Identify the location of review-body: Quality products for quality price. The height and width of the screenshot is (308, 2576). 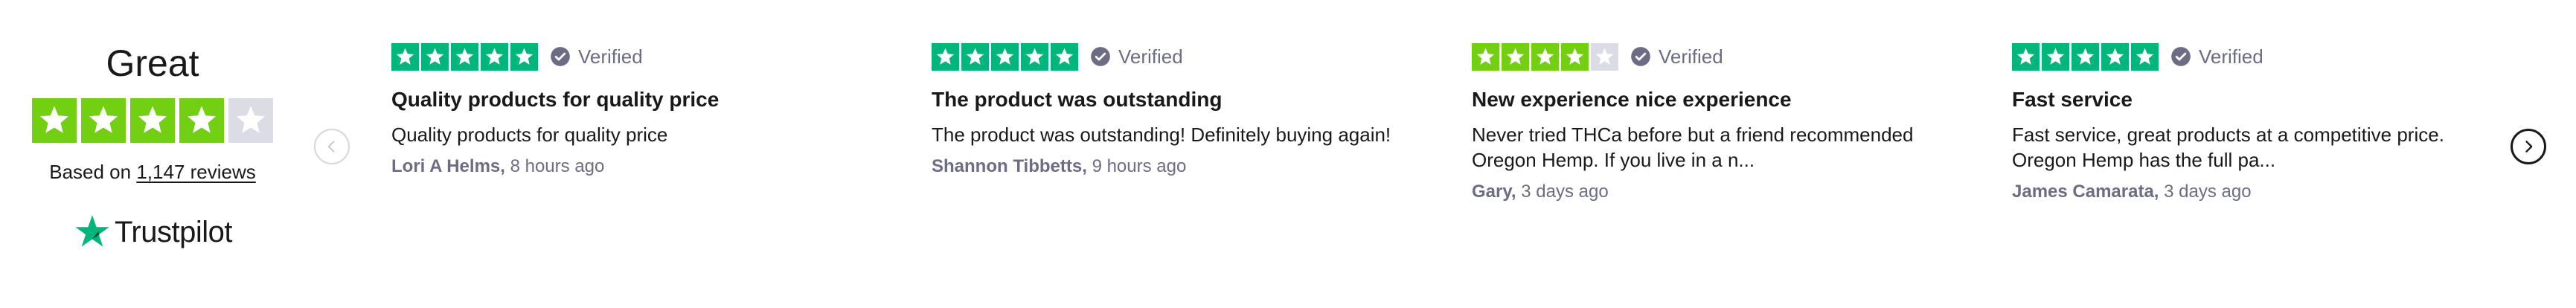
(529, 134).